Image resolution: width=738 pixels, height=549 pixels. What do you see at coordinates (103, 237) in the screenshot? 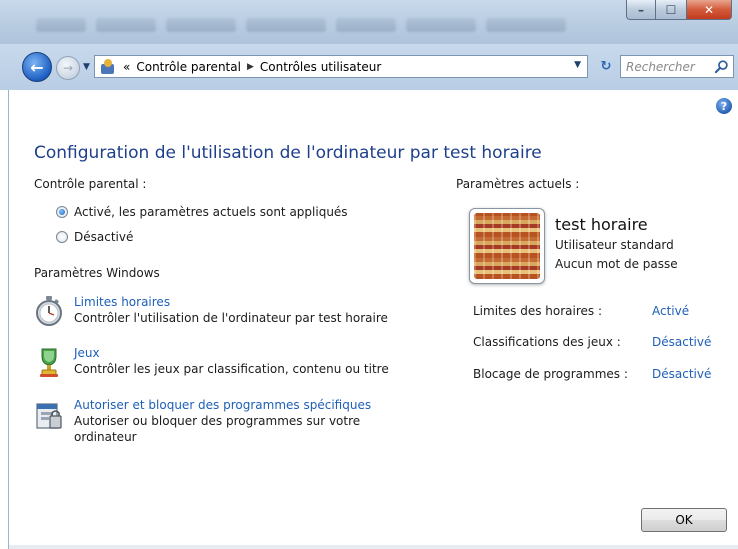
I see `radio-disabled-label: Désactivé` at bounding box center [103, 237].